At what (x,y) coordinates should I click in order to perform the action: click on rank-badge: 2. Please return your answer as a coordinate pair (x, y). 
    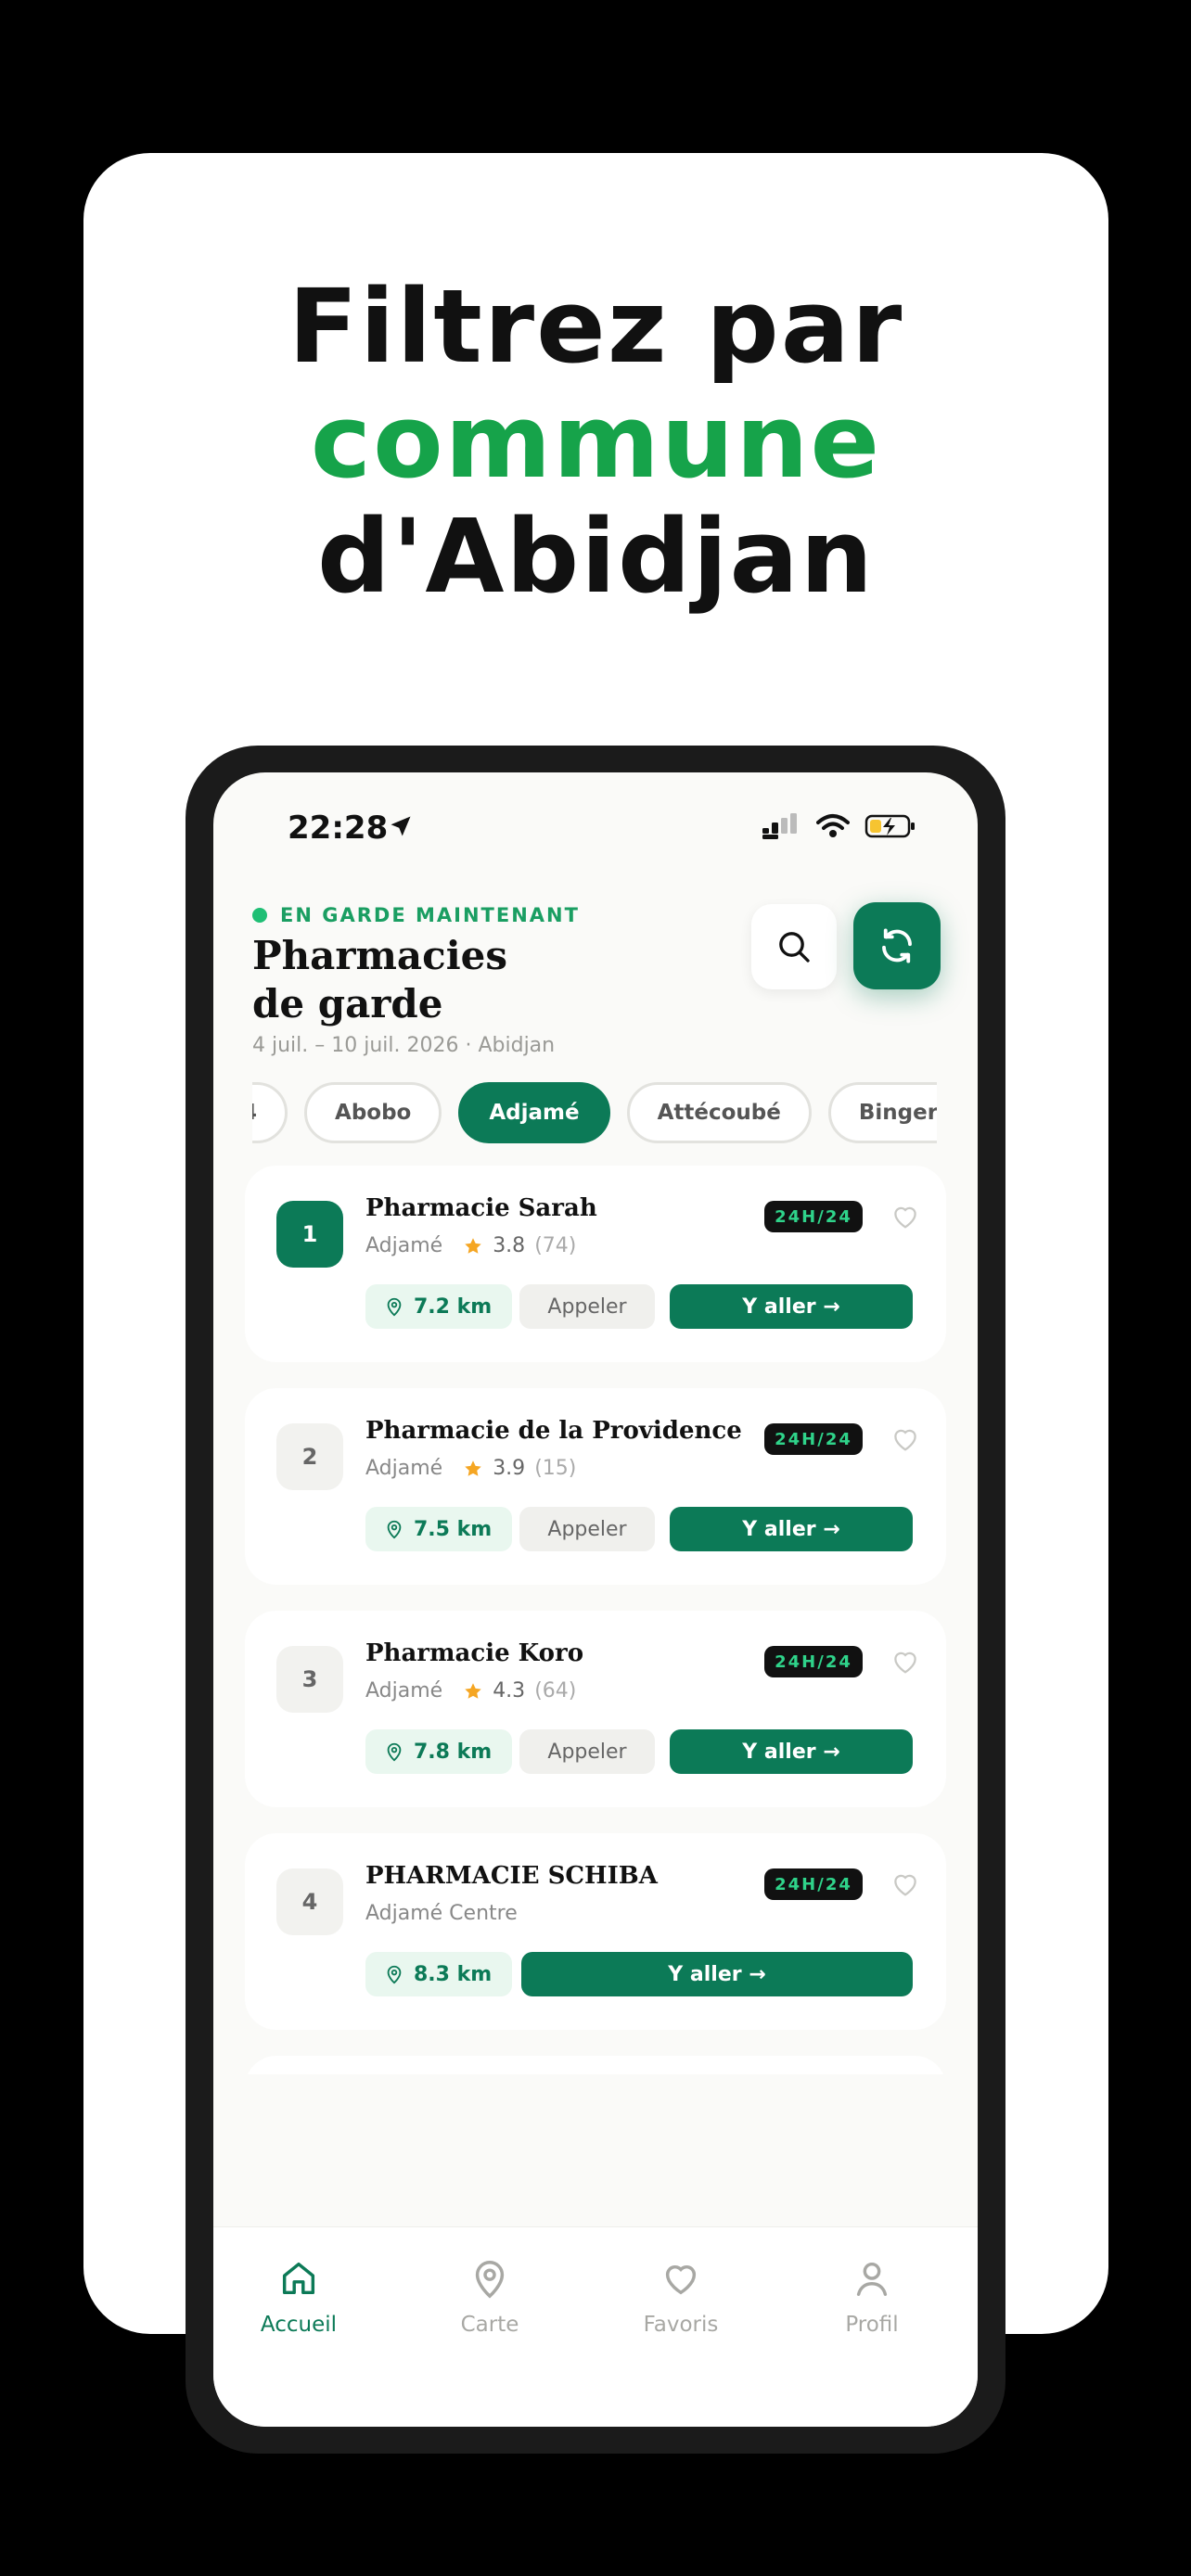
    Looking at the image, I should click on (309, 1457).